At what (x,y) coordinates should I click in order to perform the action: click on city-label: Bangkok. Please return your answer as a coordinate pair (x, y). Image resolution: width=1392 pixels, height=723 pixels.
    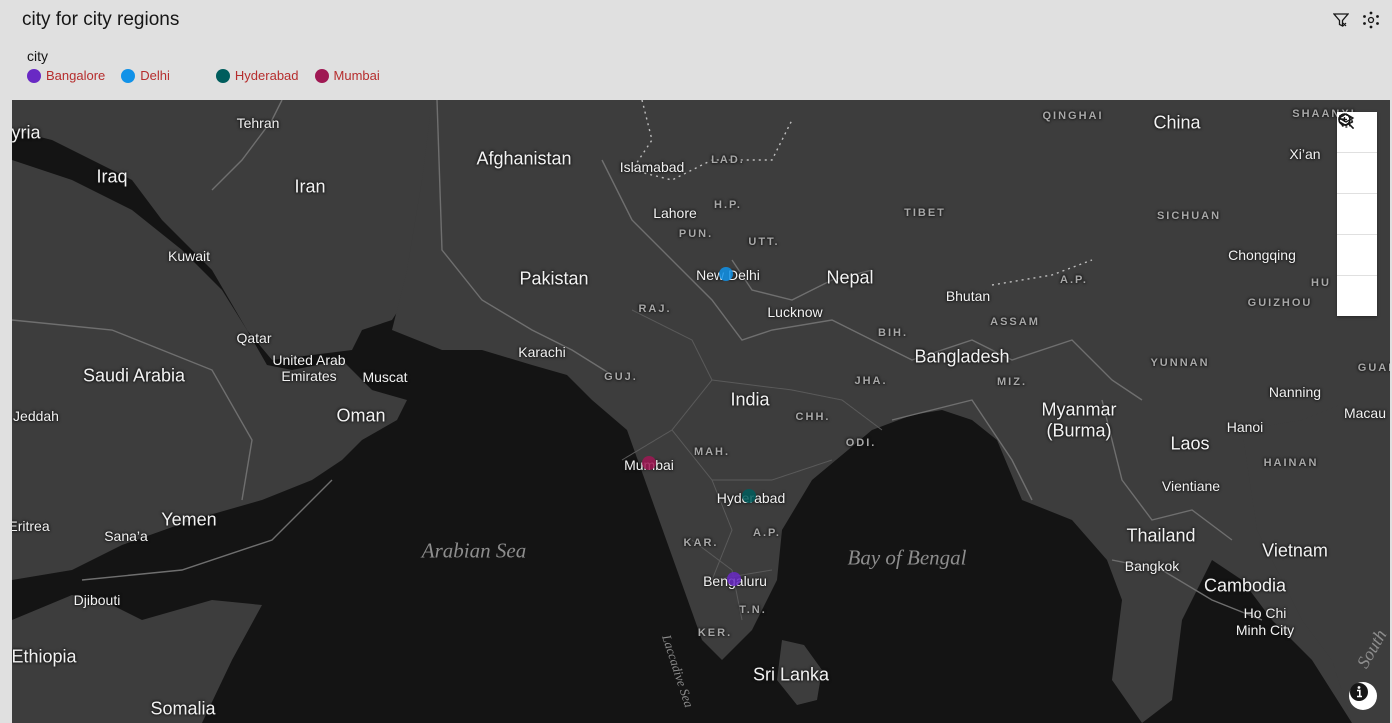
    Looking at the image, I should click on (1152, 566).